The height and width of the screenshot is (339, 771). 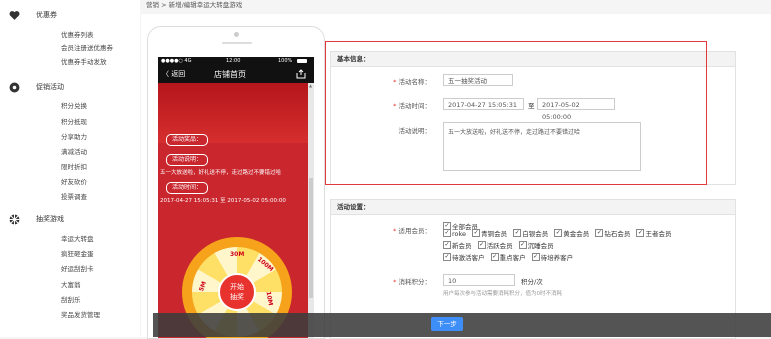 I want to click on share-icon, so click(x=301, y=75).